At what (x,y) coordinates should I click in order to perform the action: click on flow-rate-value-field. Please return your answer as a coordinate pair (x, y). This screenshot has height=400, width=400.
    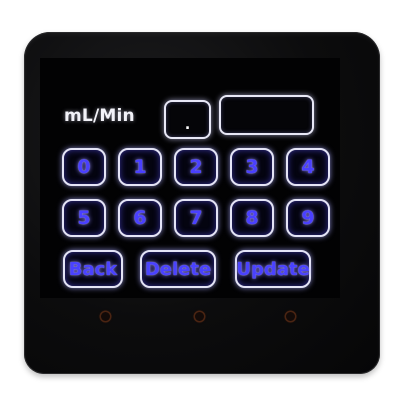
    Looking at the image, I should click on (266, 115).